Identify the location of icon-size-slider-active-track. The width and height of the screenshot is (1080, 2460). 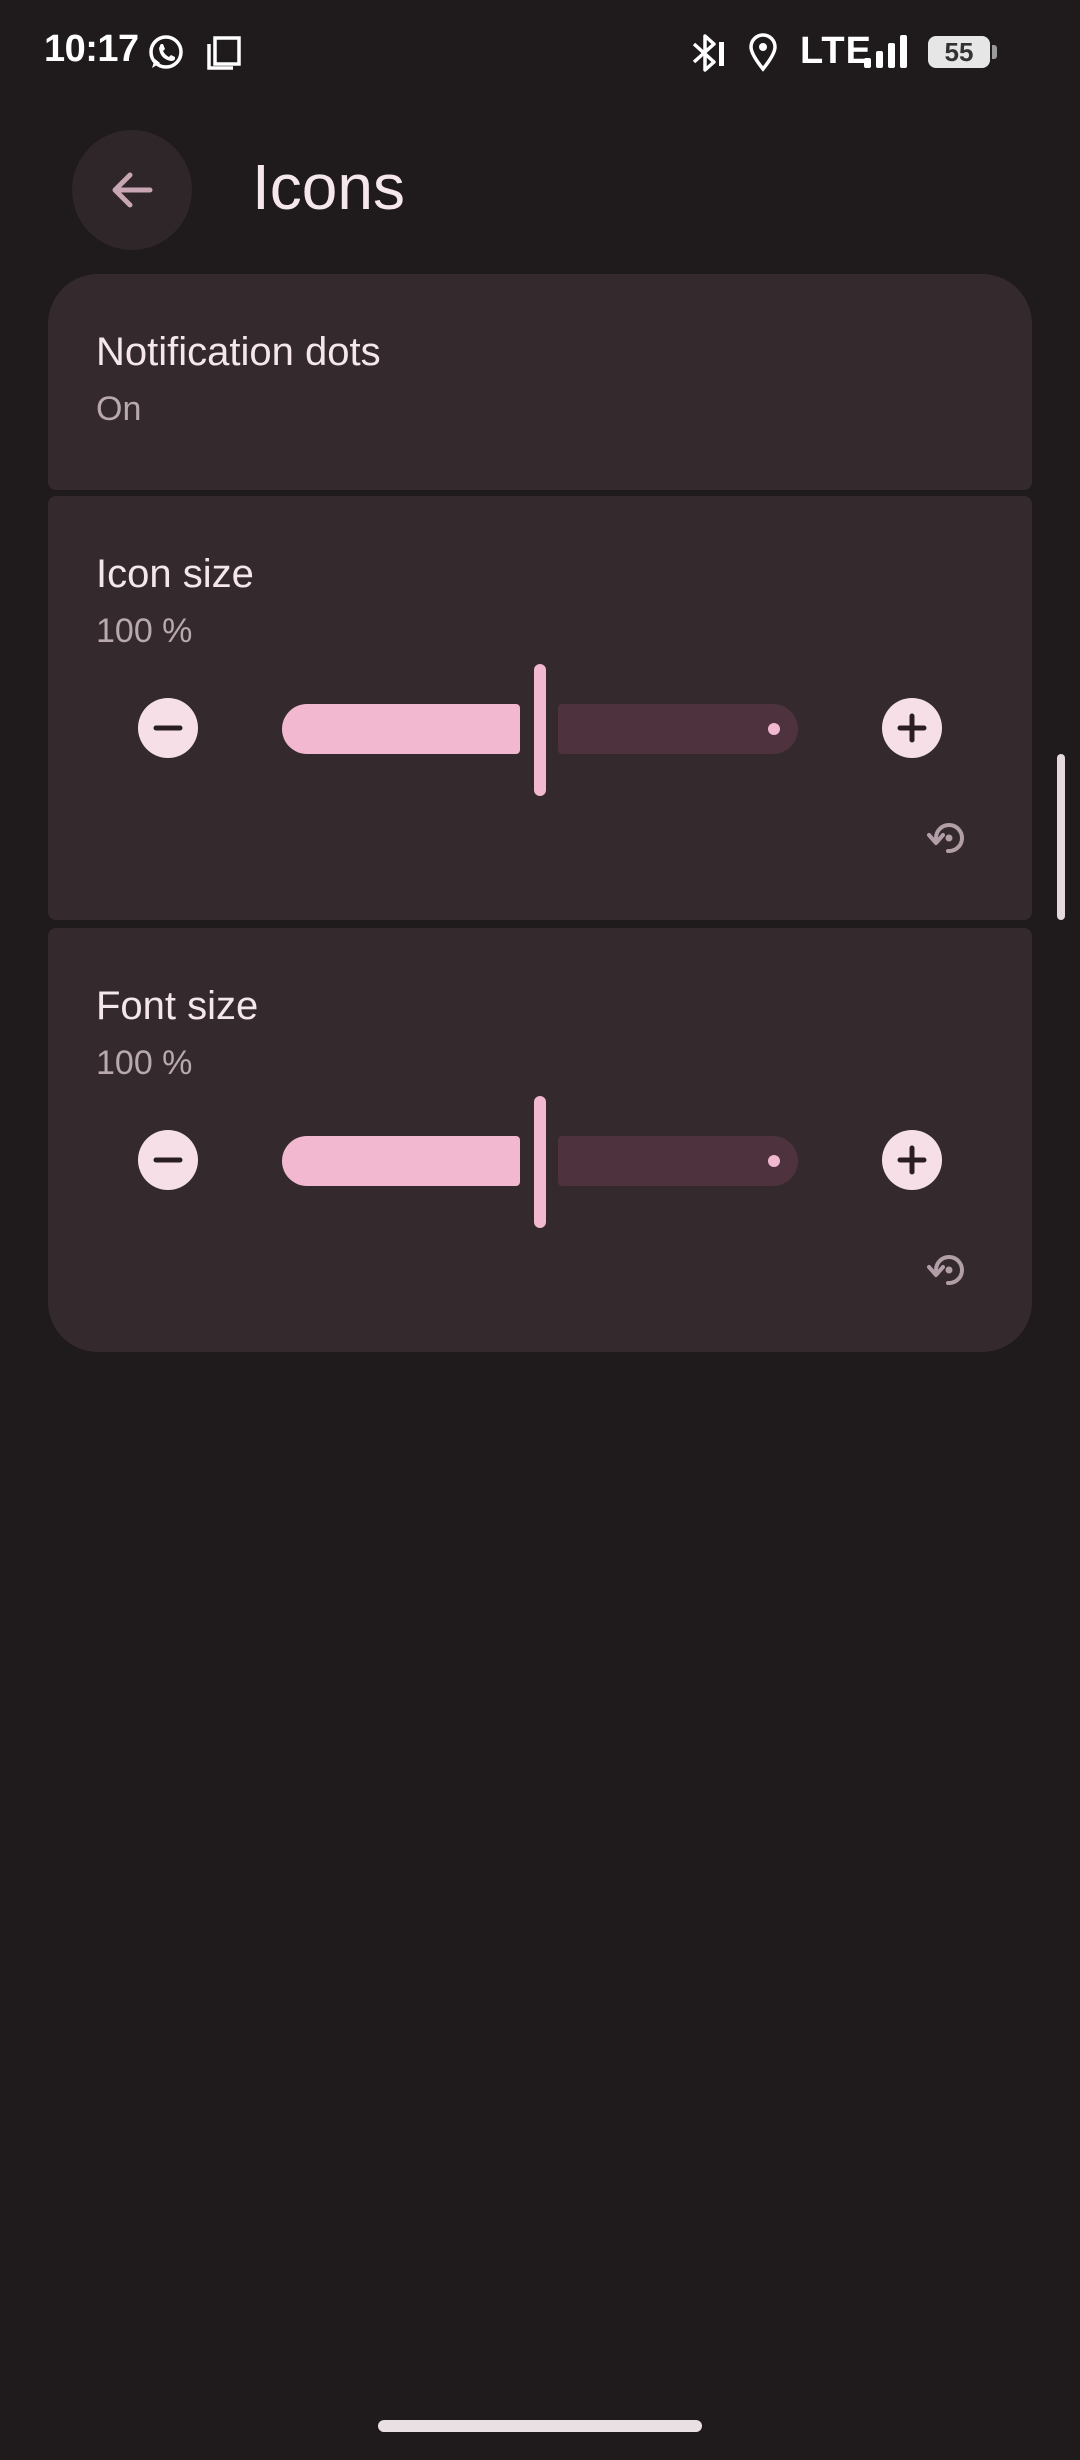
(401, 729).